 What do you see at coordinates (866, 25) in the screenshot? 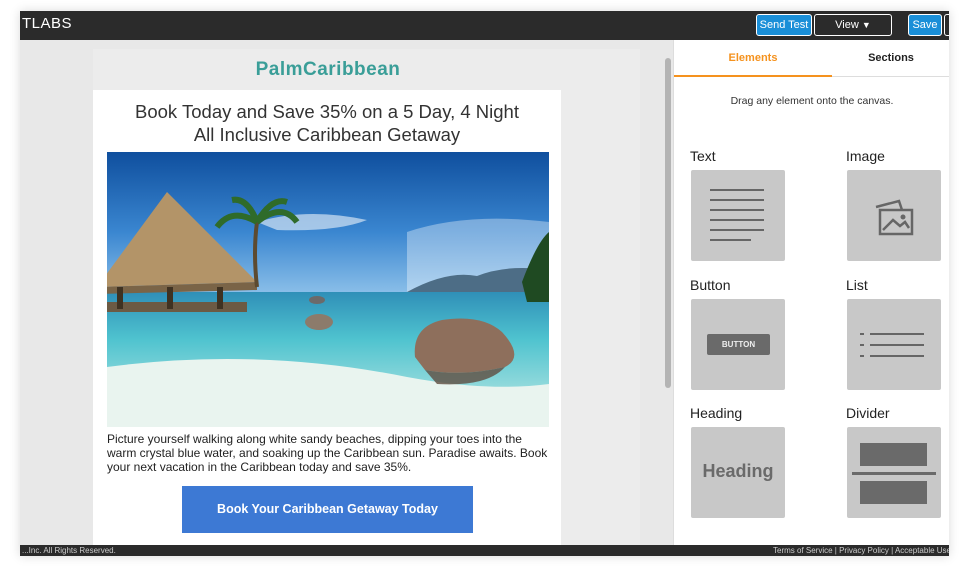
I see `chevron-down-icon: ▼` at bounding box center [866, 25].